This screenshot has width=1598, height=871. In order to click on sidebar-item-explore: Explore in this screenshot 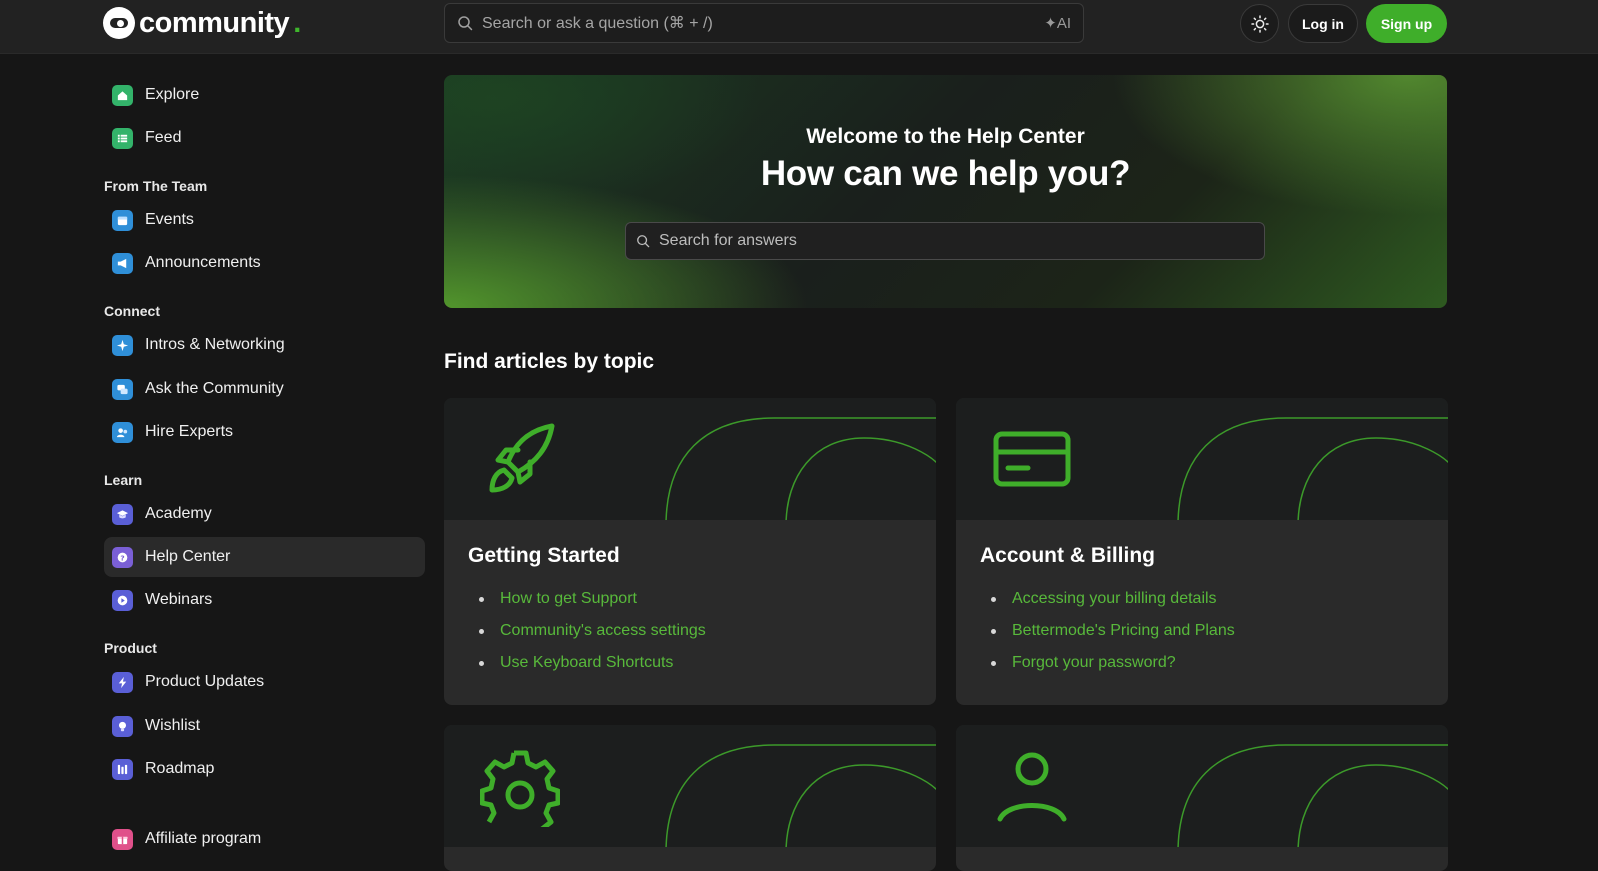, I will do `click(264, 95)`.